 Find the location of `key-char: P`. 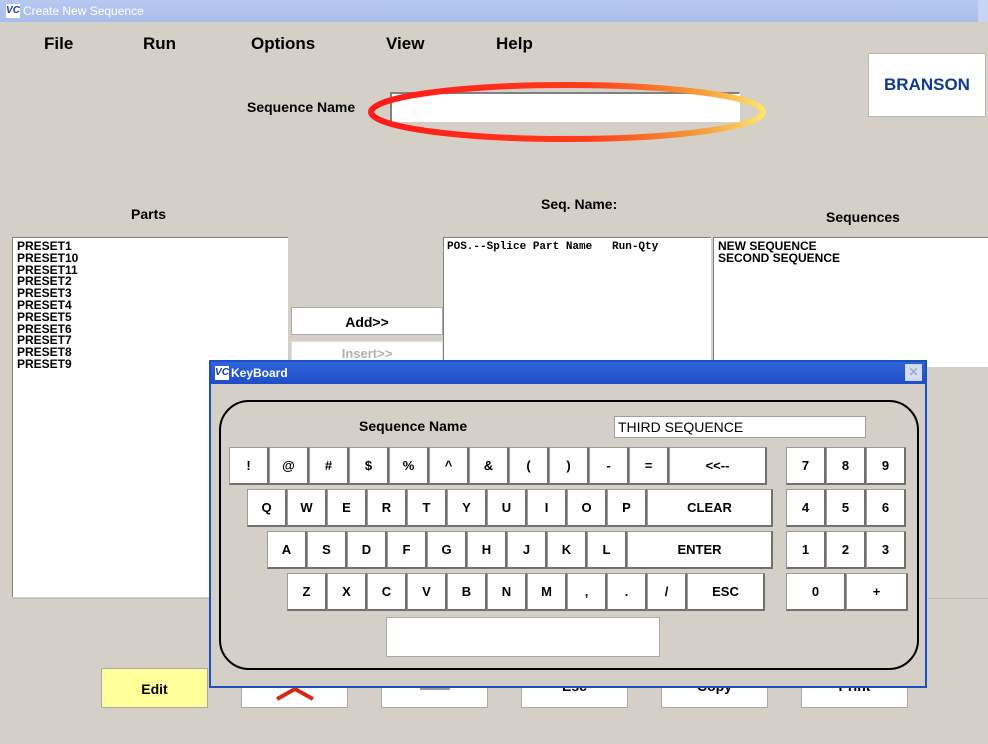

key-char: P is located at coordinates (627, 508).